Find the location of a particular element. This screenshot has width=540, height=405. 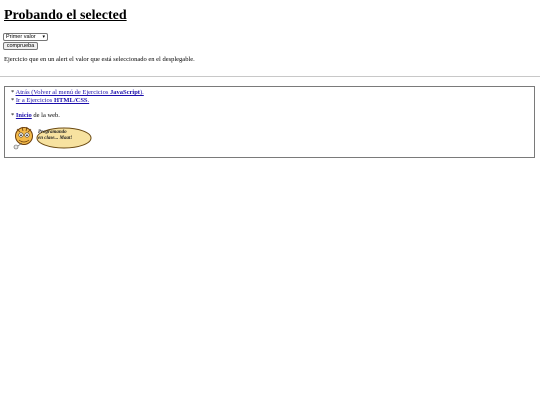

check-button: compruebа is located at coordinates (20, 46).